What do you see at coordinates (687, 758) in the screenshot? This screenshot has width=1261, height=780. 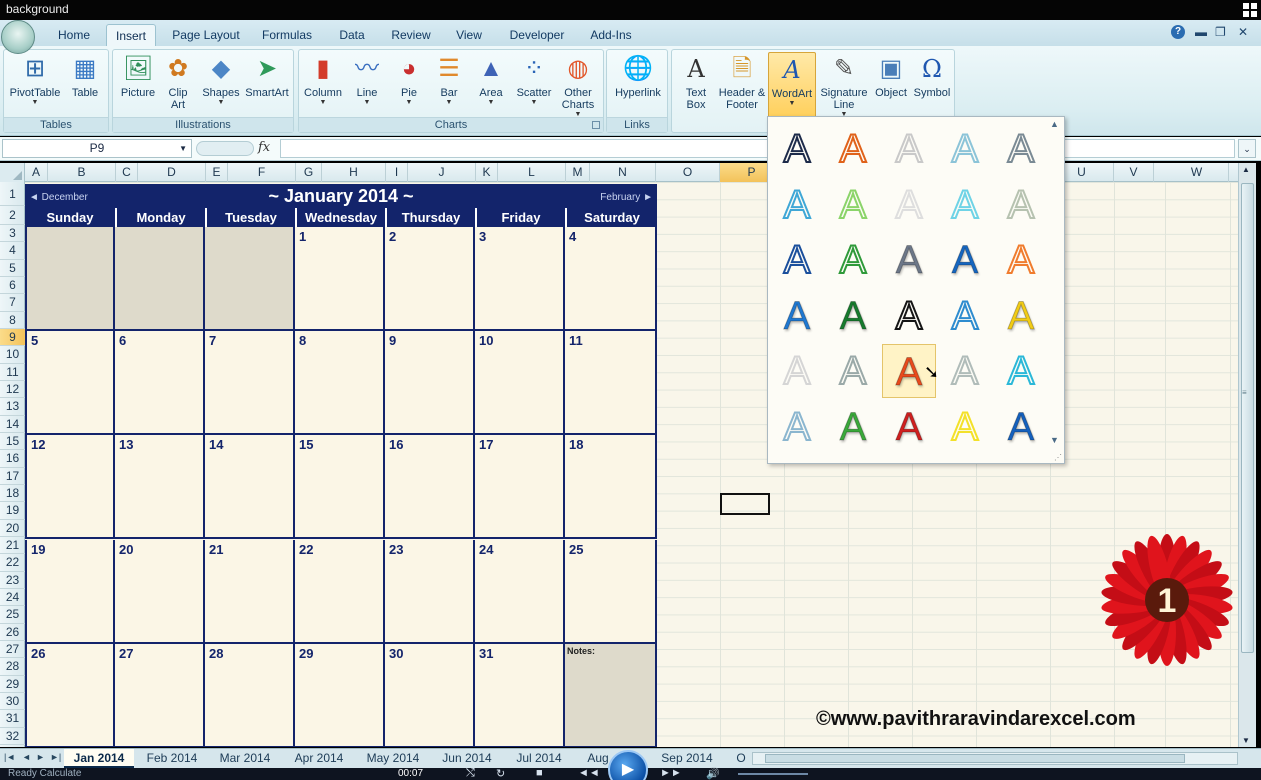 I see `sheet-tab: Sep 2014` at bounding box center [687, 758].